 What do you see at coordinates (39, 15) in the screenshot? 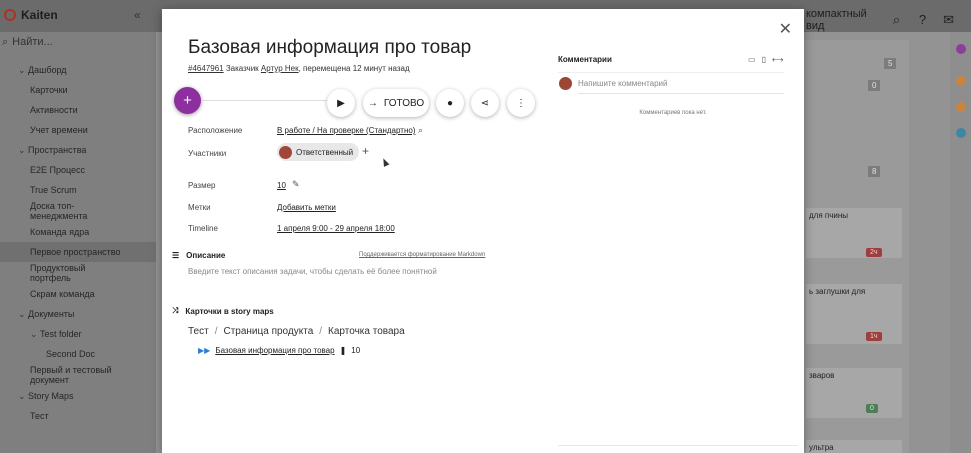
I see `app-name: Kaiten` at bounding box center [39, 15].